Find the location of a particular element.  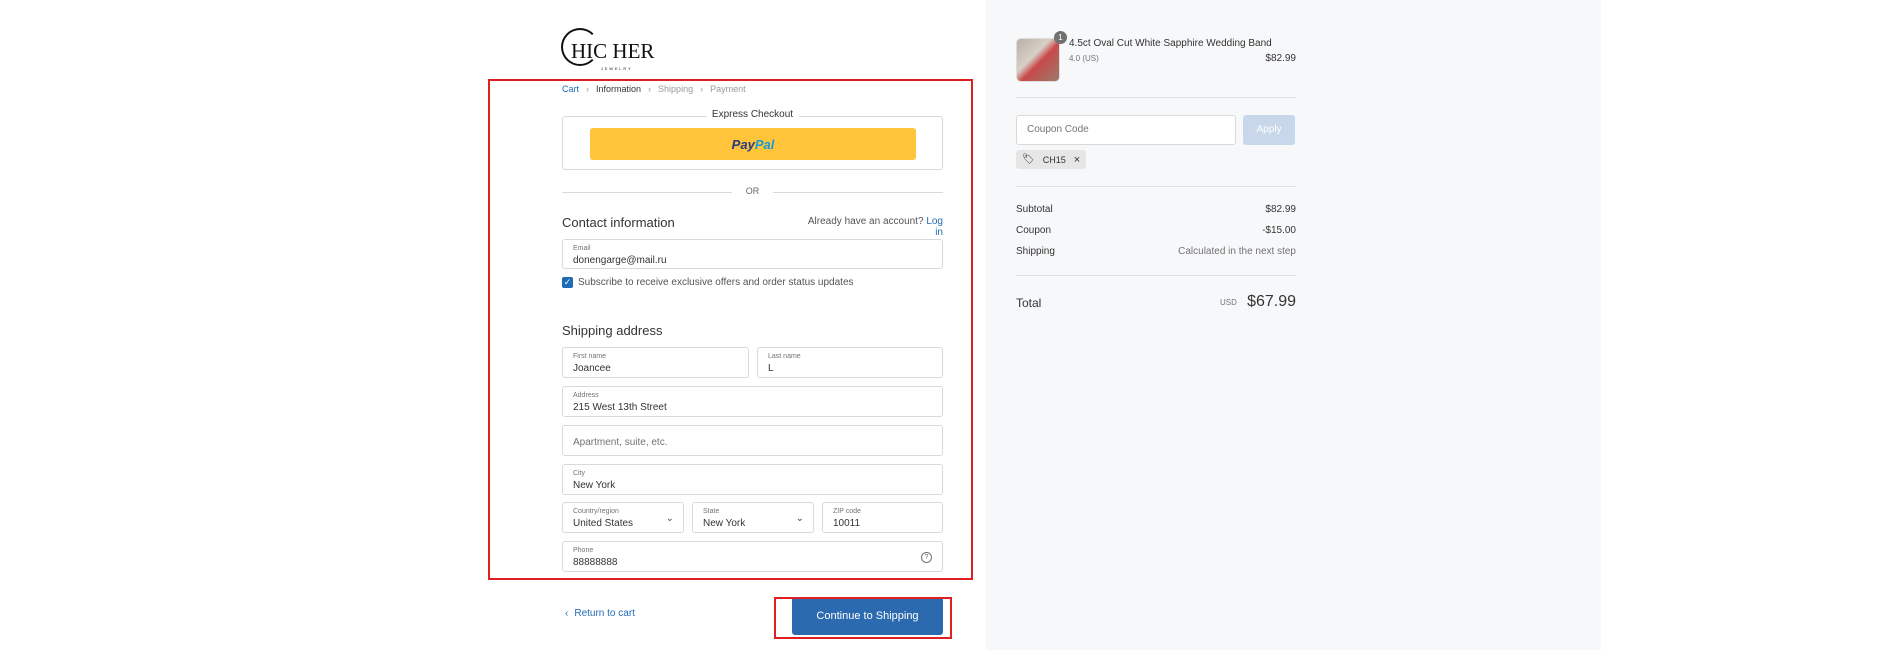

product-price: $82.99 is located at coordinates (1280, 58).